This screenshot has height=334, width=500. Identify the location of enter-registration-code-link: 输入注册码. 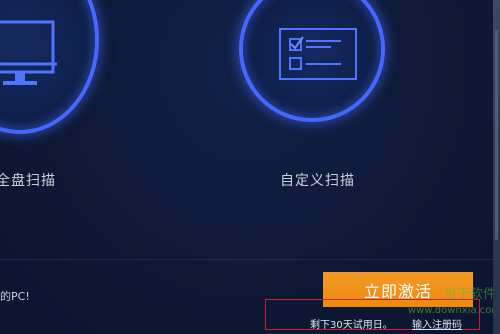
(437, 323).